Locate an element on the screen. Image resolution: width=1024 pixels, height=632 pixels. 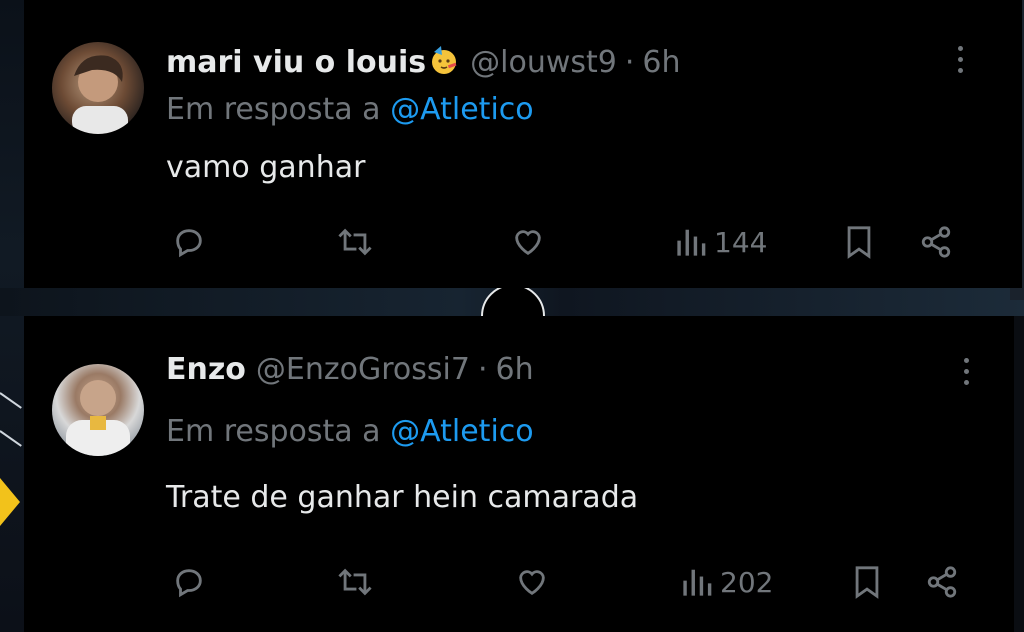
views-button: 202 is located at coordinates (726, 582).